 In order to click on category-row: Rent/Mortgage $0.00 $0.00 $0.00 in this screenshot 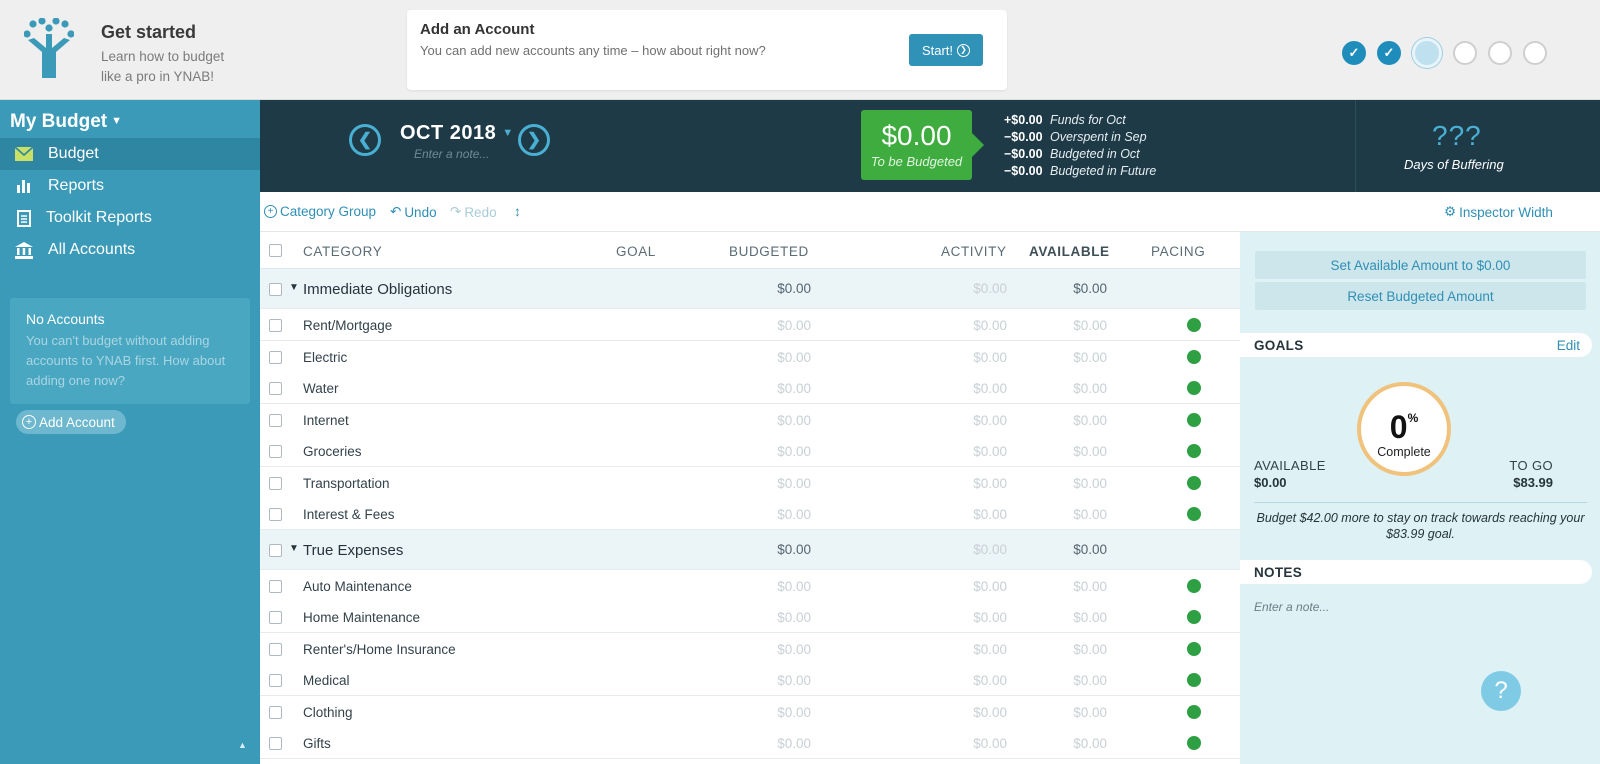, I will do `click(750, 325)`.